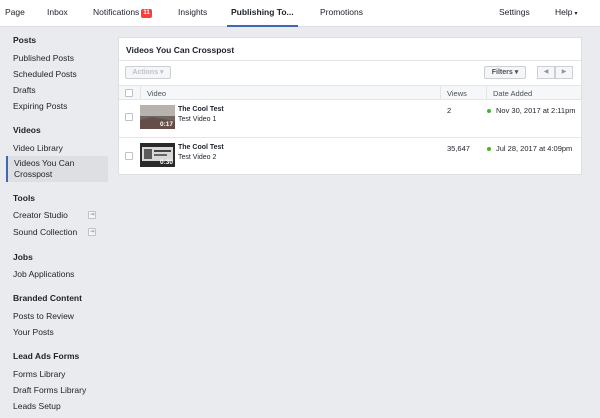  Describe the element at coordinates (350, 137) in the screenshot. I see `row-divider` at that location.